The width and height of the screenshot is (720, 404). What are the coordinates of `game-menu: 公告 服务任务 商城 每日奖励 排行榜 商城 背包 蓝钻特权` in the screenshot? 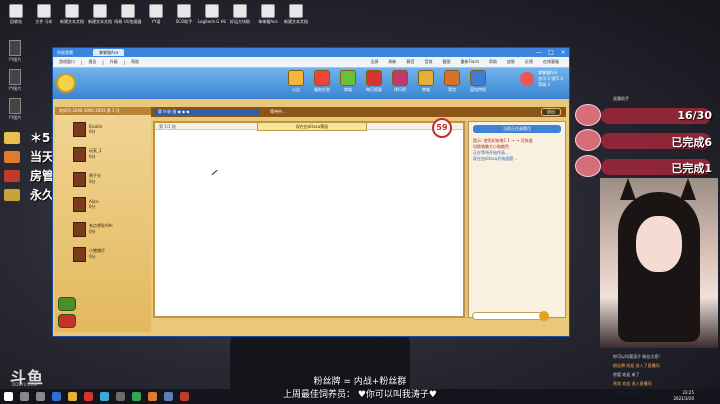 It's located at (387, 81).